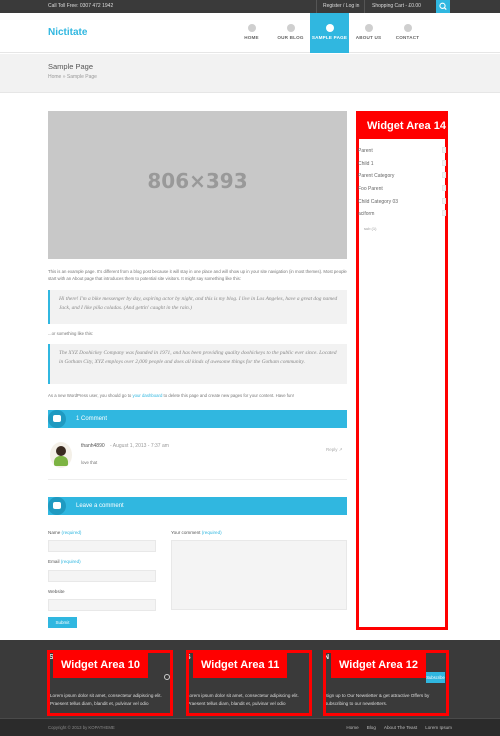 Image resolution: width=500 pixels, height=736 pixels. I want to click on widget-area-label: Widget Area 14, so click(402, 126).